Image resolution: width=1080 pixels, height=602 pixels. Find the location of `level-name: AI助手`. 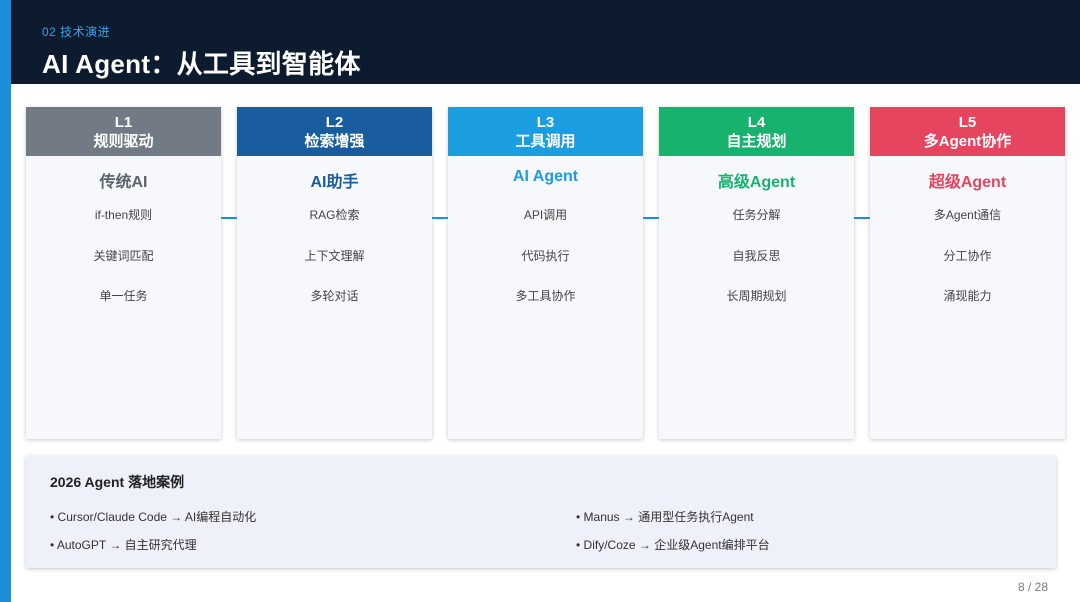

level-name: AI助手 is located at coordinates (334, 182).